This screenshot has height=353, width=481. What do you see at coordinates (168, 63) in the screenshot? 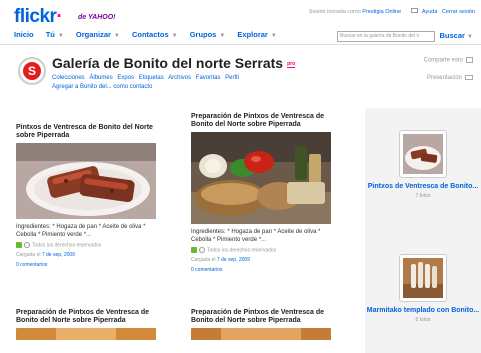
I see `page-title-text: Galería de Bonito del norte Serrats` at bounding box center [168, 63].